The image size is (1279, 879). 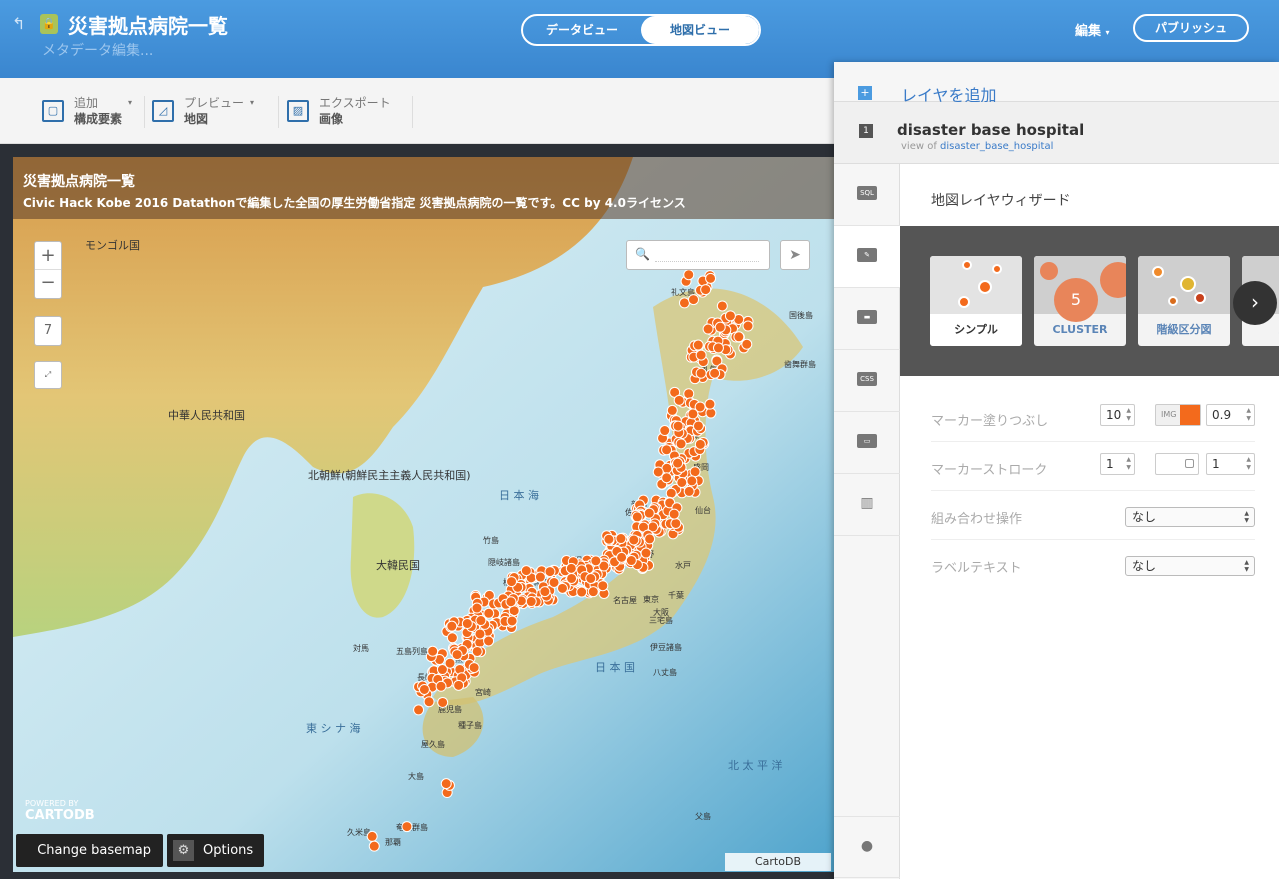 What do you see at coordinates (1080, 301) in the screenshot?
I see `wizard-type-cluster: 5 CLUSTER` at bounding box center [1080, 301].